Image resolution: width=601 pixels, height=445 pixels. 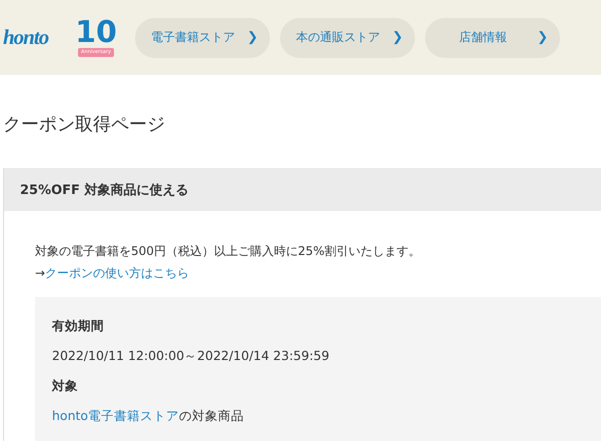 I want to click on store-link: honto電子書籍ストア, so click(x=116, y=415).